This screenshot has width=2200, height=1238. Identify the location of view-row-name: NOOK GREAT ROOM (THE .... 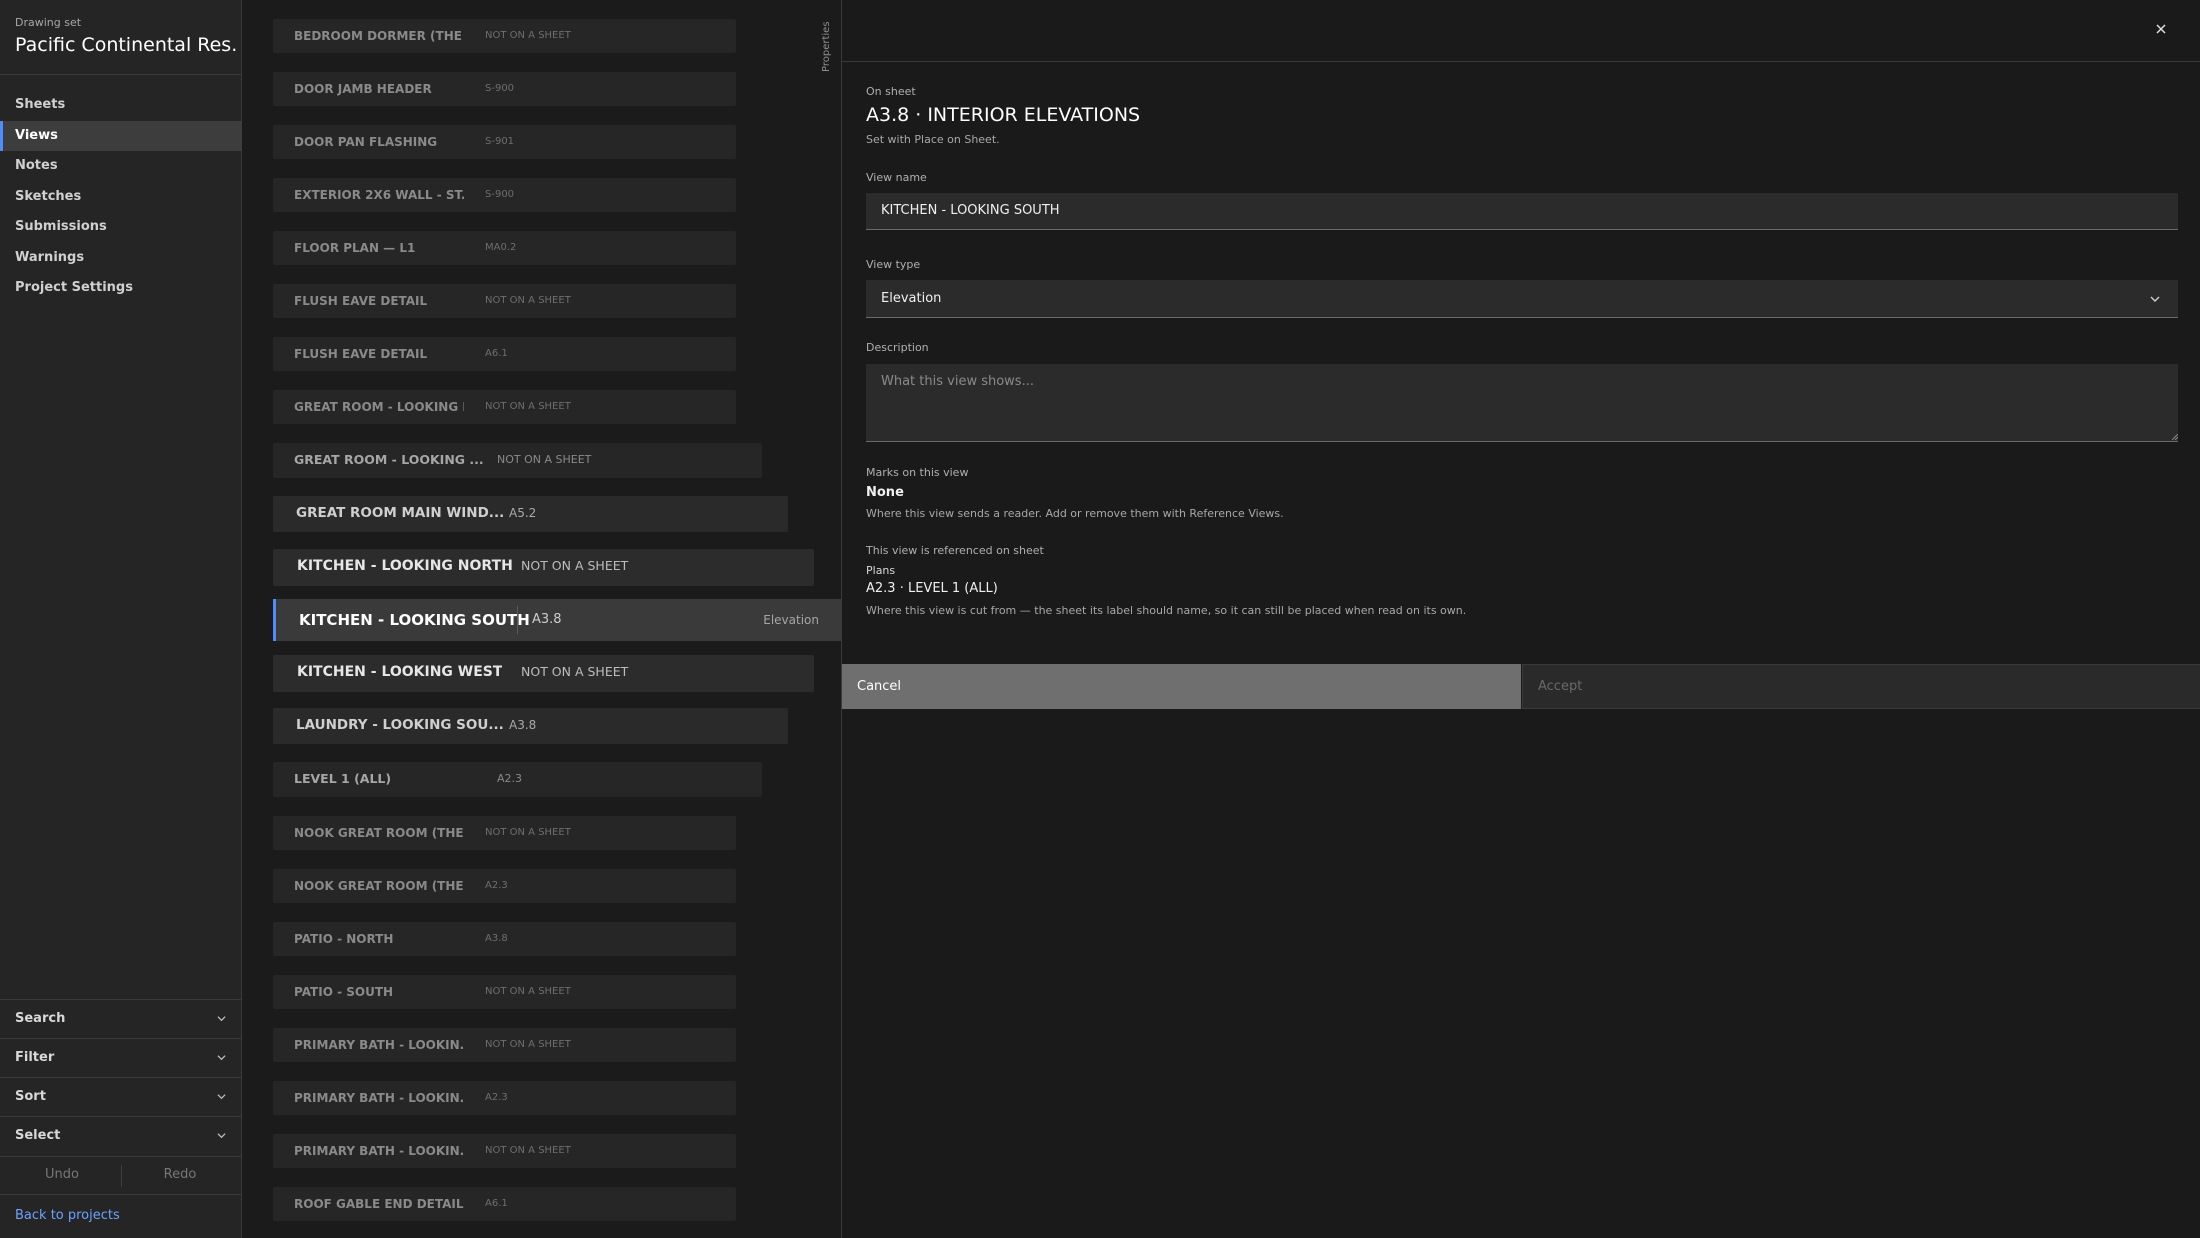
(379, 833).